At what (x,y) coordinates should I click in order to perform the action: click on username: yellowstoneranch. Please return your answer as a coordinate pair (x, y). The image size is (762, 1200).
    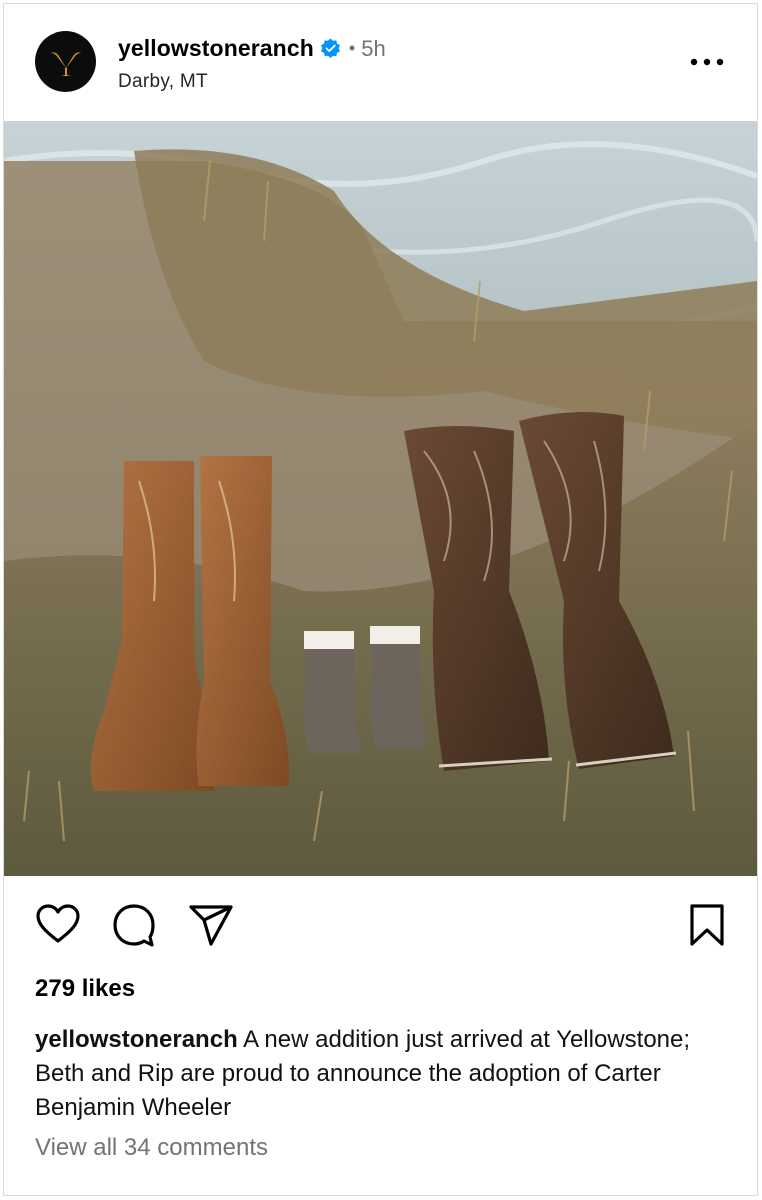
    Looking at the image, I should click on (216, 48).